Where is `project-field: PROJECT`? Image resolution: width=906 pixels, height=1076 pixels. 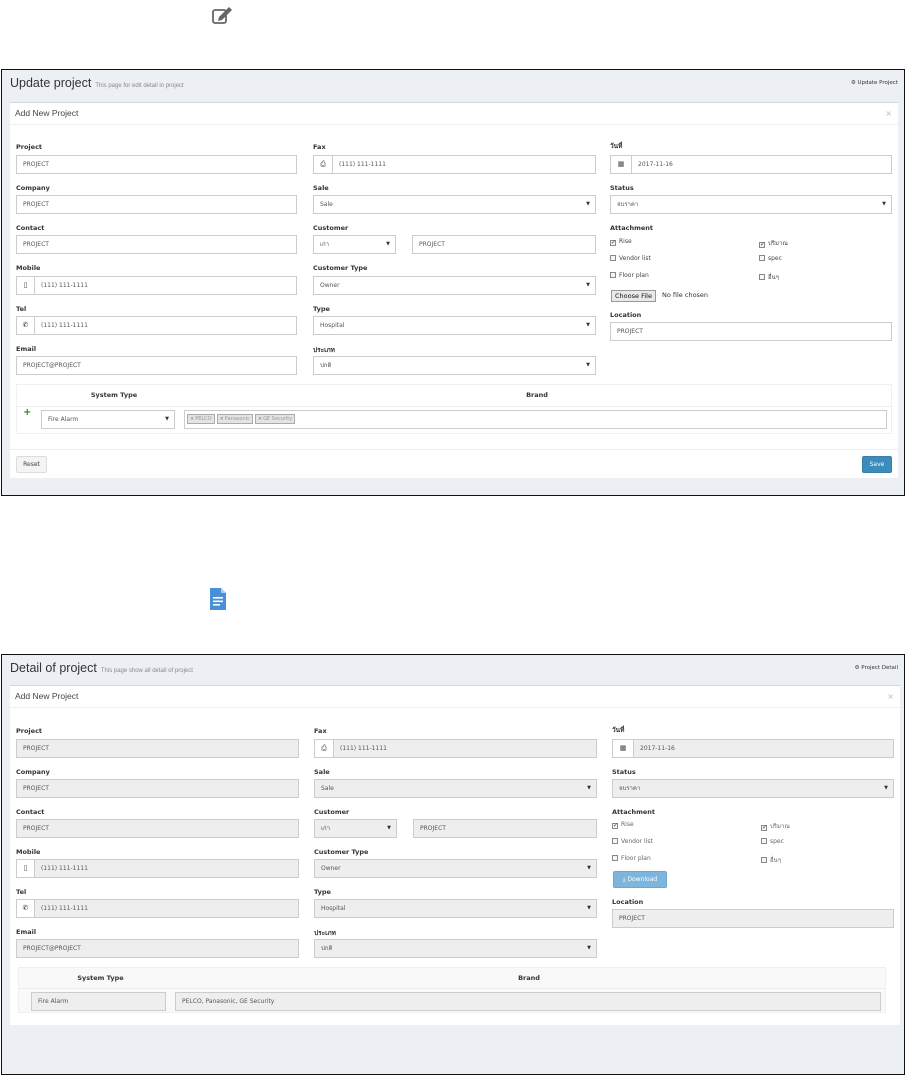
project-field: PROJECT is located at coordinates (157, 748).